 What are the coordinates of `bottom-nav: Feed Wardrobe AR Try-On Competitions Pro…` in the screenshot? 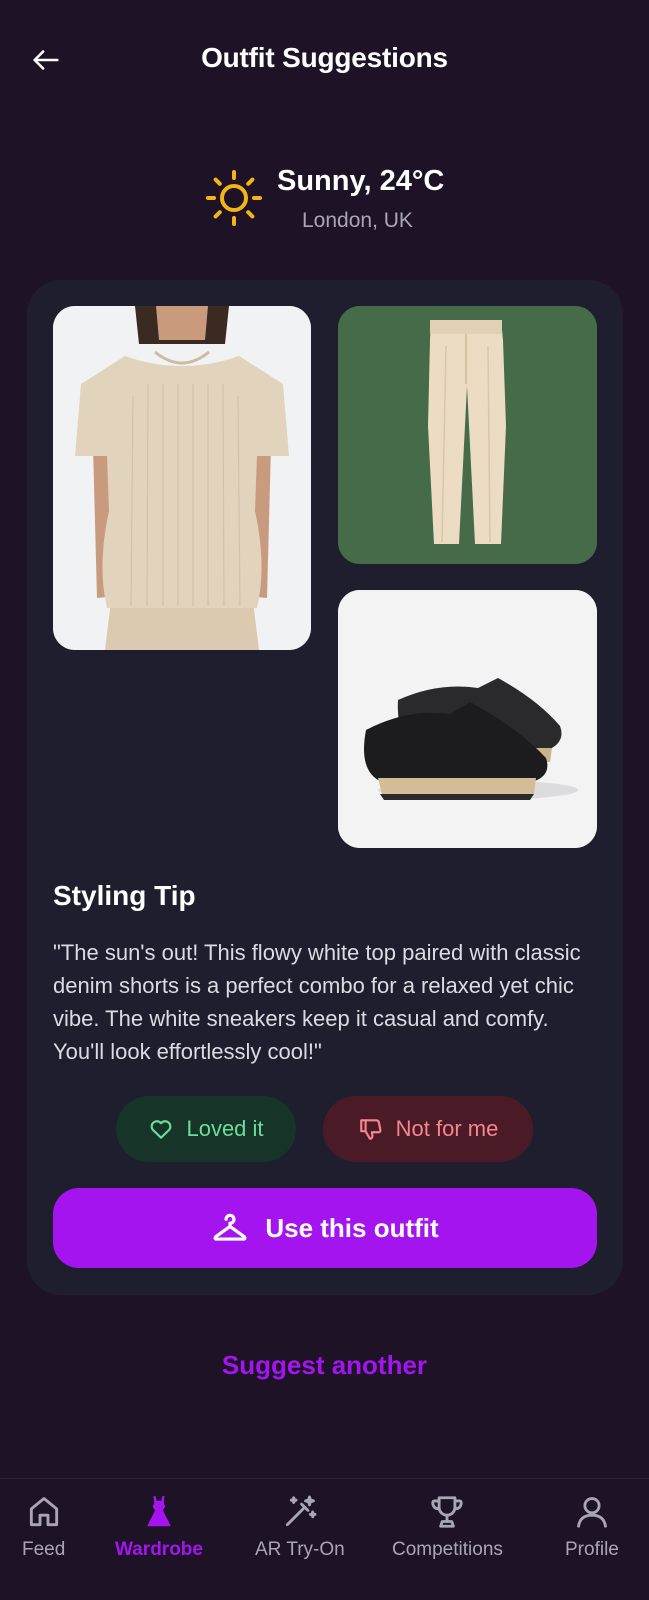 It's located at (324, 1539).